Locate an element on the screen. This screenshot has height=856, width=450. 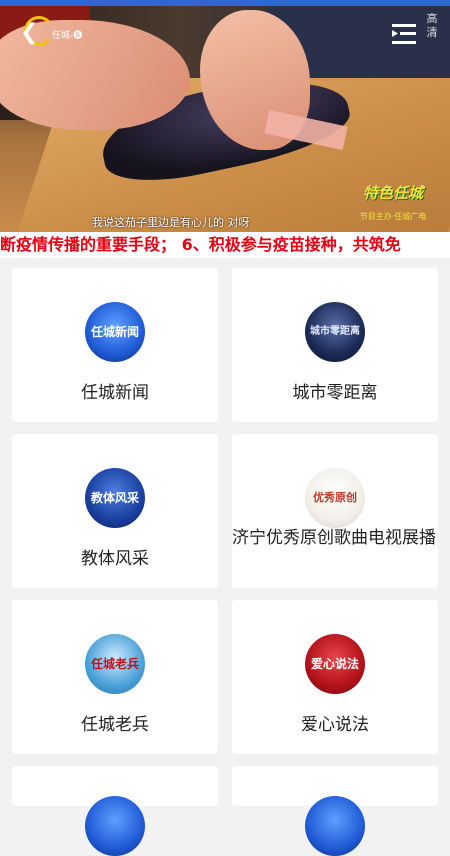
program-thumbnail: 优秀原创 is located at coordinates (335, 498).